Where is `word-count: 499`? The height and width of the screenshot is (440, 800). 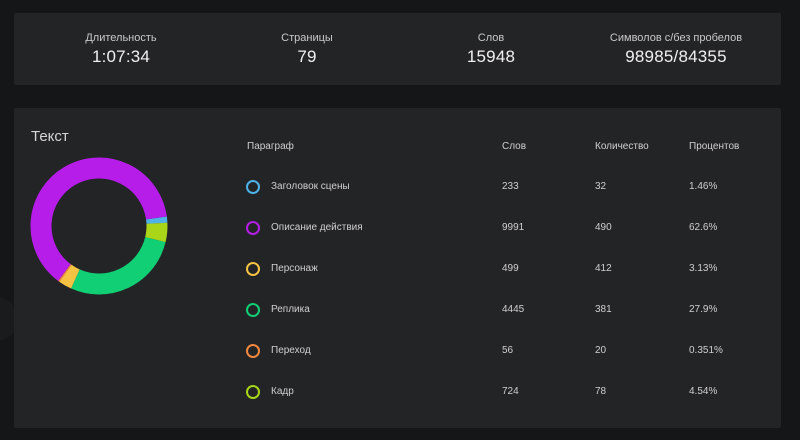
word-count: 499 is located at coordinates (510, 268).